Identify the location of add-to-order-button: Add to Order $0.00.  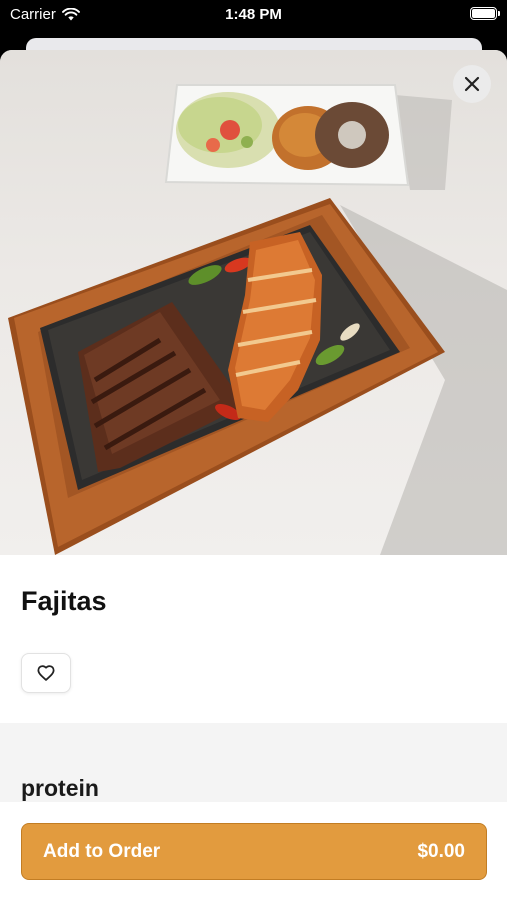
(254, 851).